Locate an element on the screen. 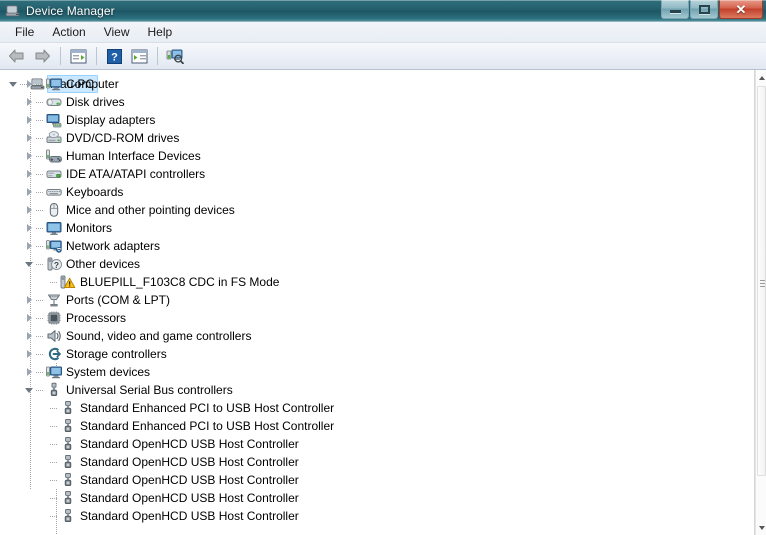 The image size is (766, 535). toolbar: ? is located at coordinates (383, 56).